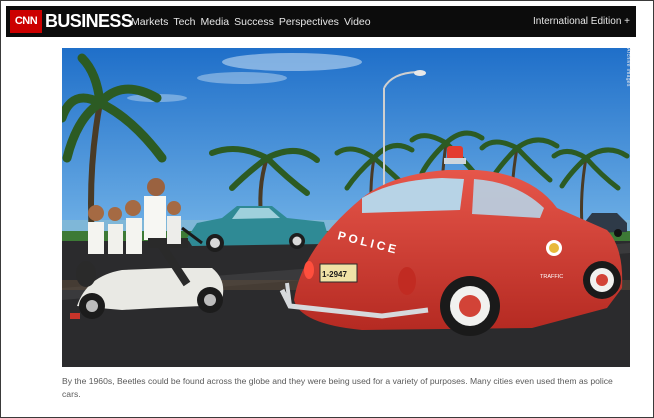  What do you see at coordinates (628, 67) in the screenshot?
I see `photo-credit: Archive Images` at bounding box center [628, 67].